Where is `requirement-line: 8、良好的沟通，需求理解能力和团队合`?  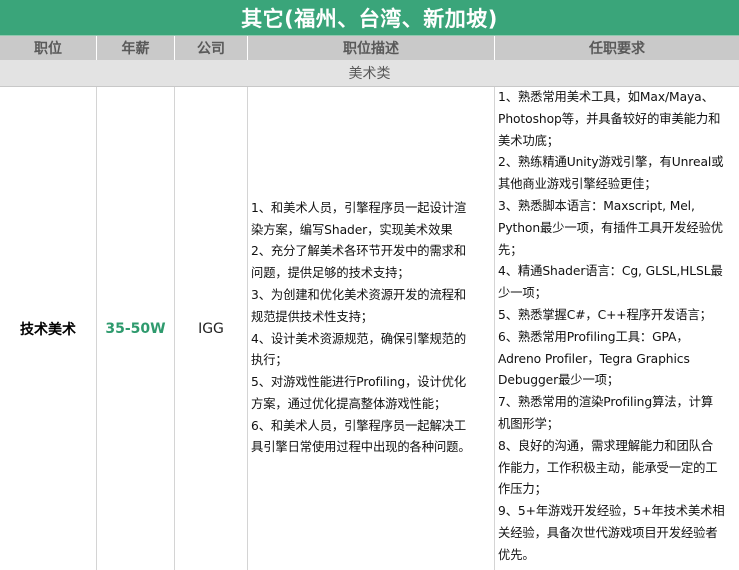 requirement-line: 8、良好的沟通，需求理解能力和团队合 is located at coordinates (606, 445).